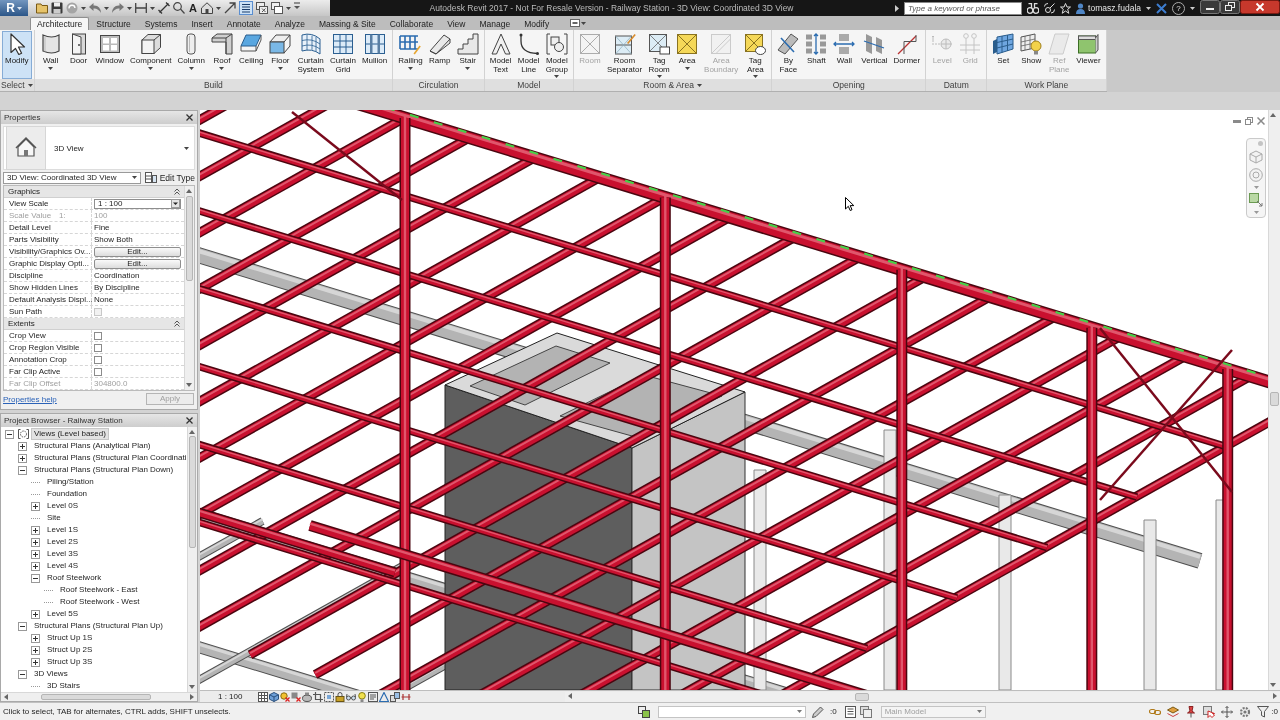  What do you see at coordinates (1108, 8) in the screenshot?
I see `user-account-button: tomasz.fudala` at bounding box center [1108, 8].